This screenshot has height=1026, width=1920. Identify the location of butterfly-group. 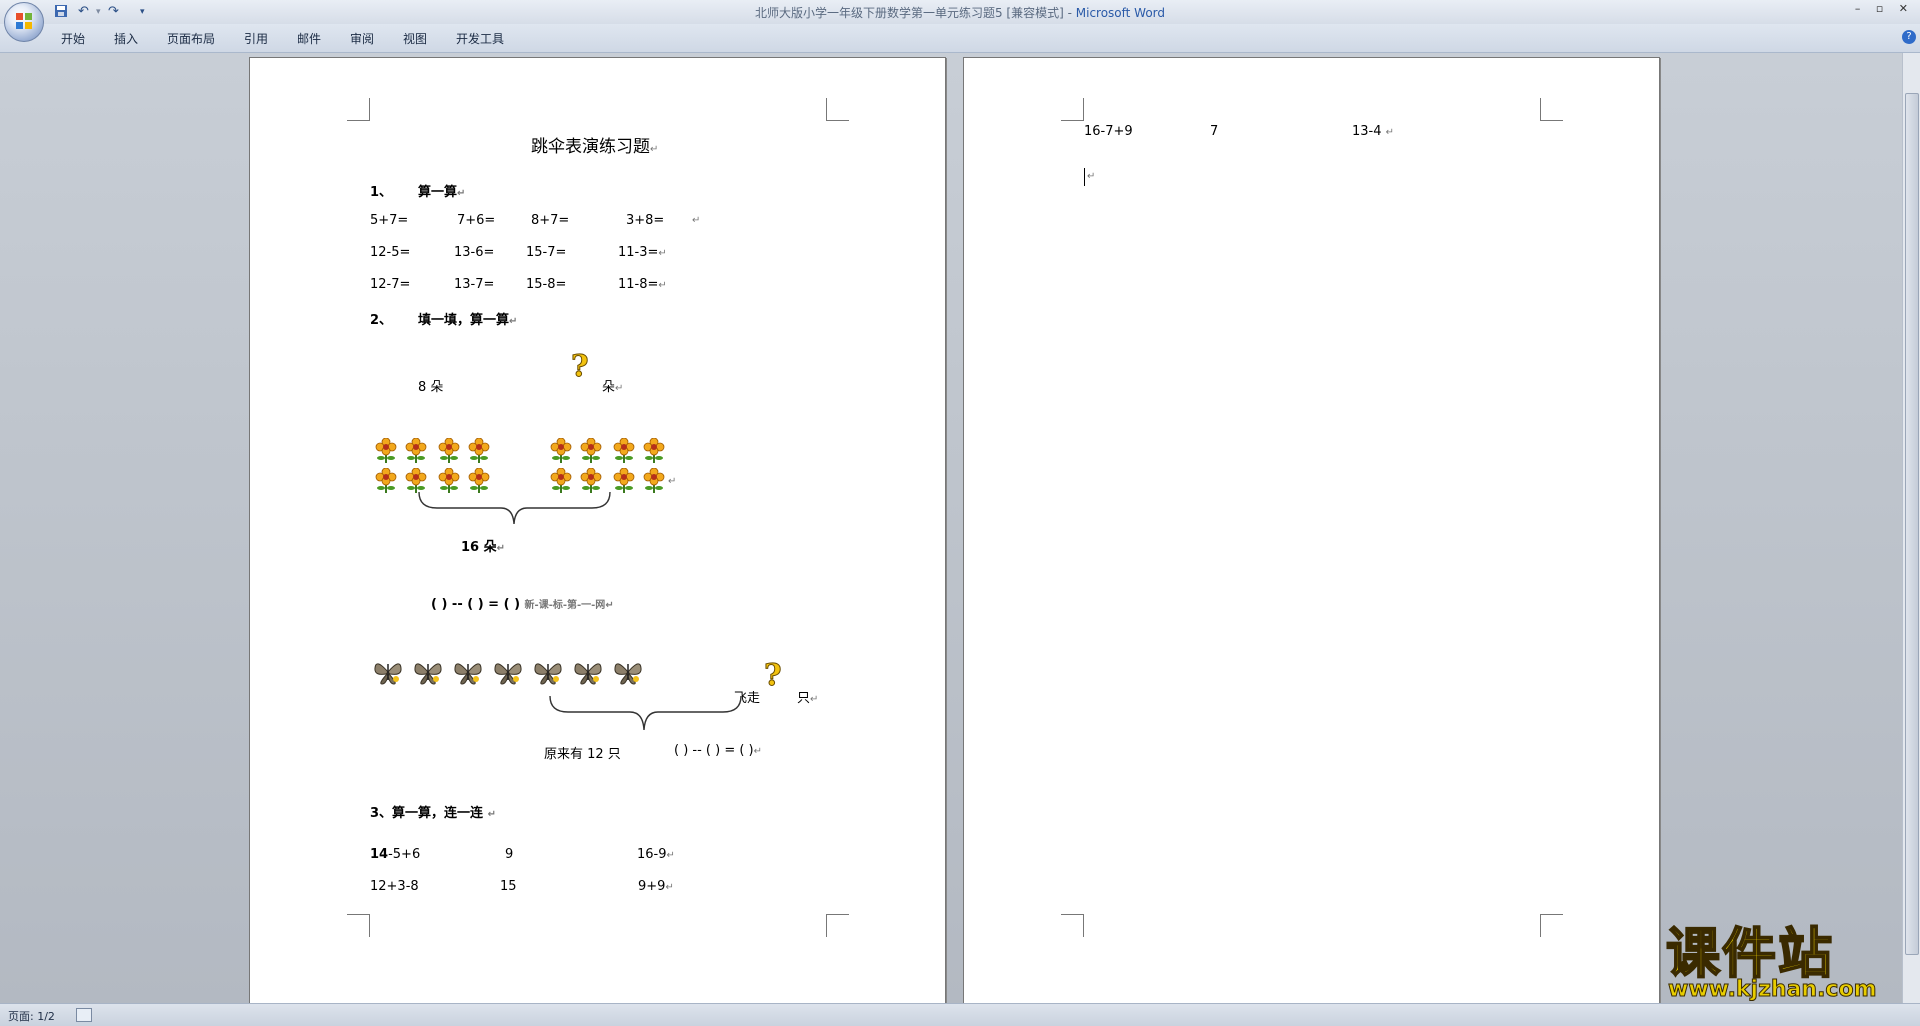
(512, 675).